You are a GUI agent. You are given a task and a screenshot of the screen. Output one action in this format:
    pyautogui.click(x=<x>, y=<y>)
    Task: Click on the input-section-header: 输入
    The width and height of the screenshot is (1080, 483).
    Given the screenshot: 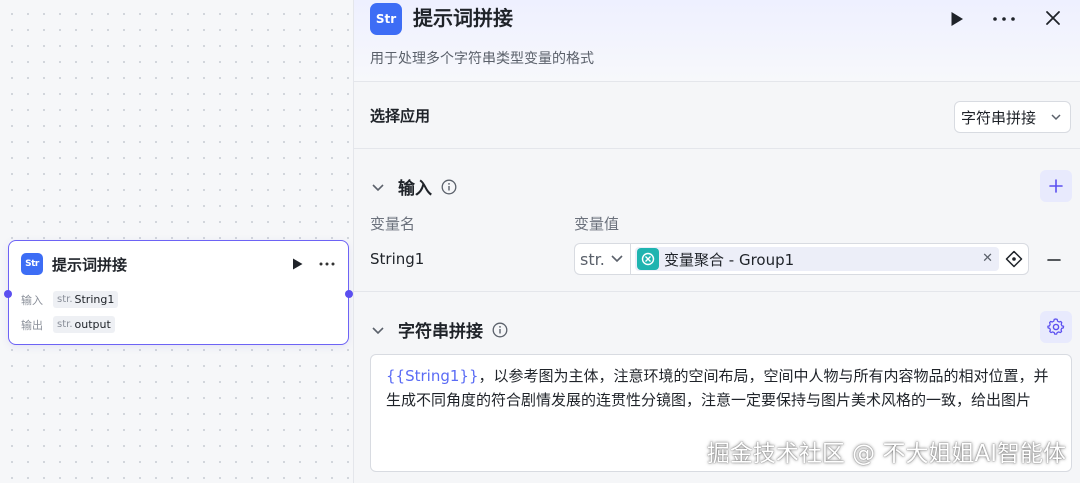 What is the action you would take?
    pyautogui.click(x=413, y=186)
    